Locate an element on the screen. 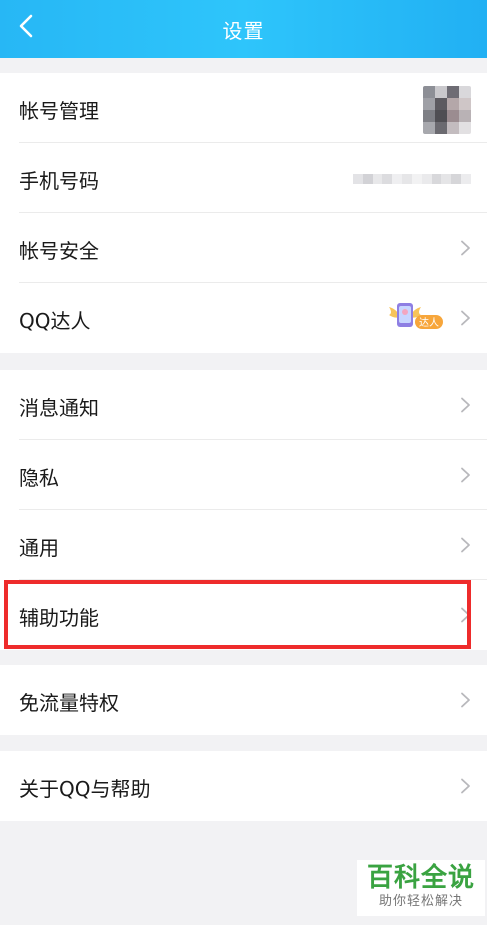 The image size is (487, 925). settings-item-label: 辅助功能 is located at coordinates (59, 618).